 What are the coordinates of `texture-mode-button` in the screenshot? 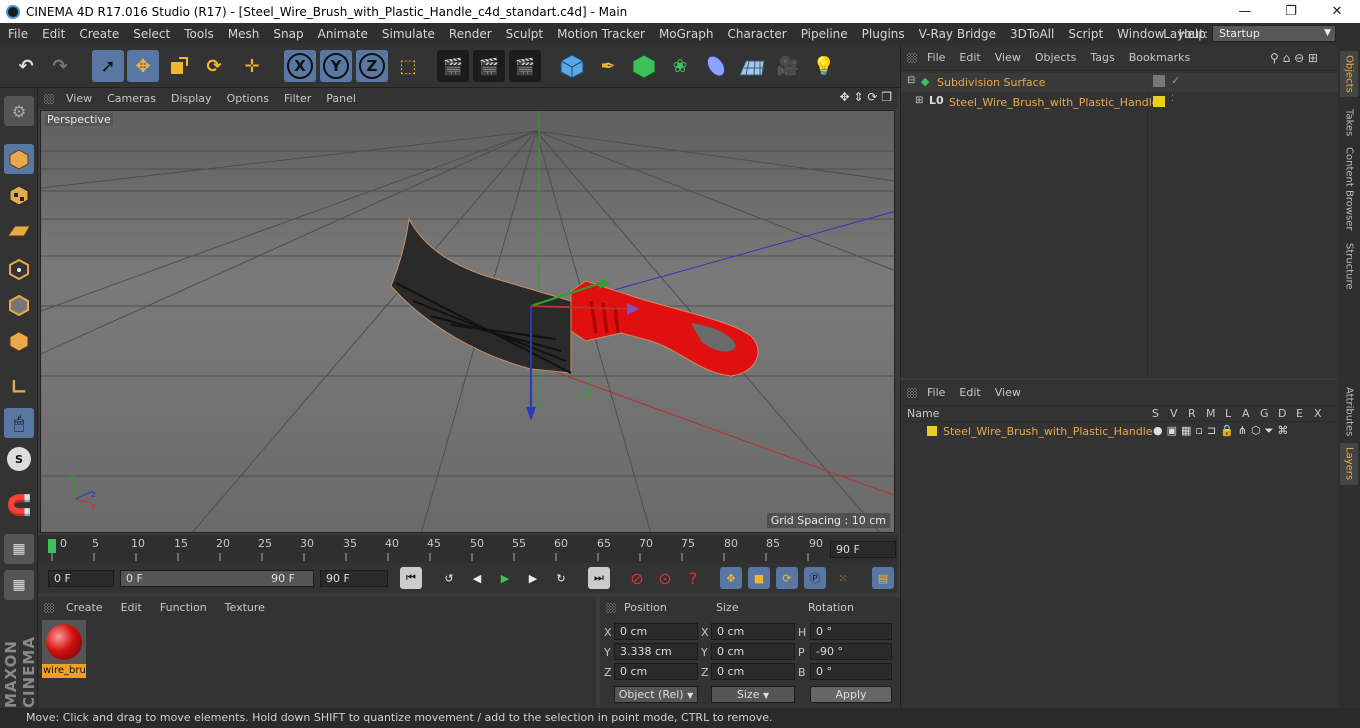 It's located at (19, 195).